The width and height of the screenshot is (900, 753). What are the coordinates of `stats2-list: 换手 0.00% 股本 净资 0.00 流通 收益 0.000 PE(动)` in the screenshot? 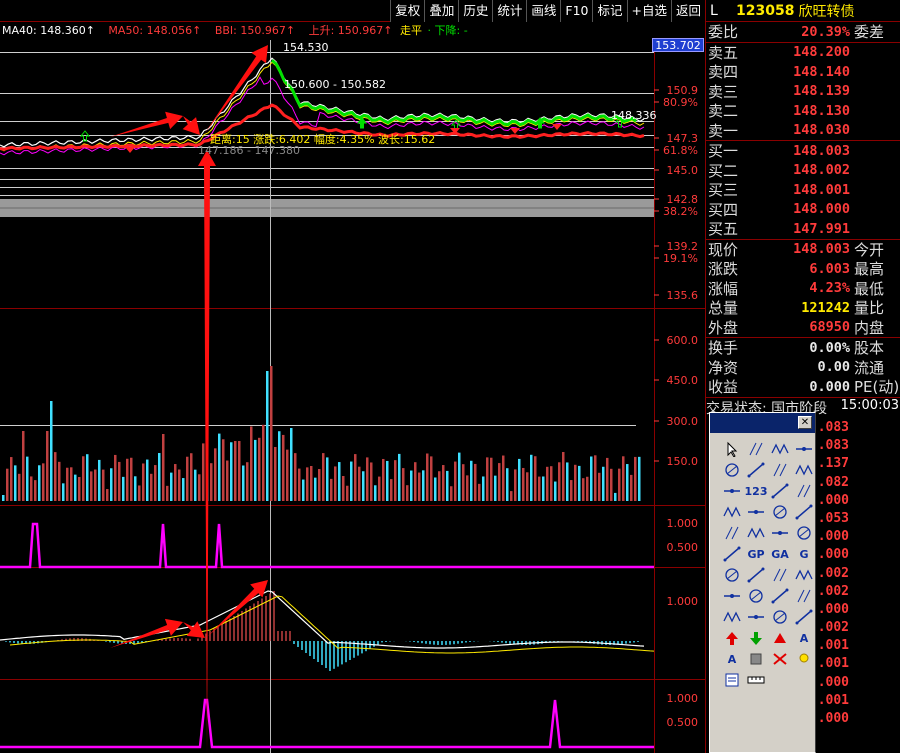 It's located at (803, 367).